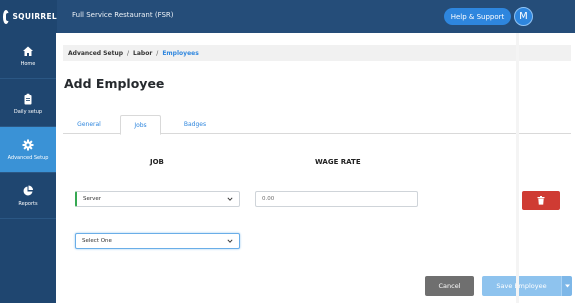 Image resolution: width=575 pixels, height=303 pixels. Describe the element at coordinates (28, 196) in the screenshot. I see `sidebar-item-reports: Reports` at that location.